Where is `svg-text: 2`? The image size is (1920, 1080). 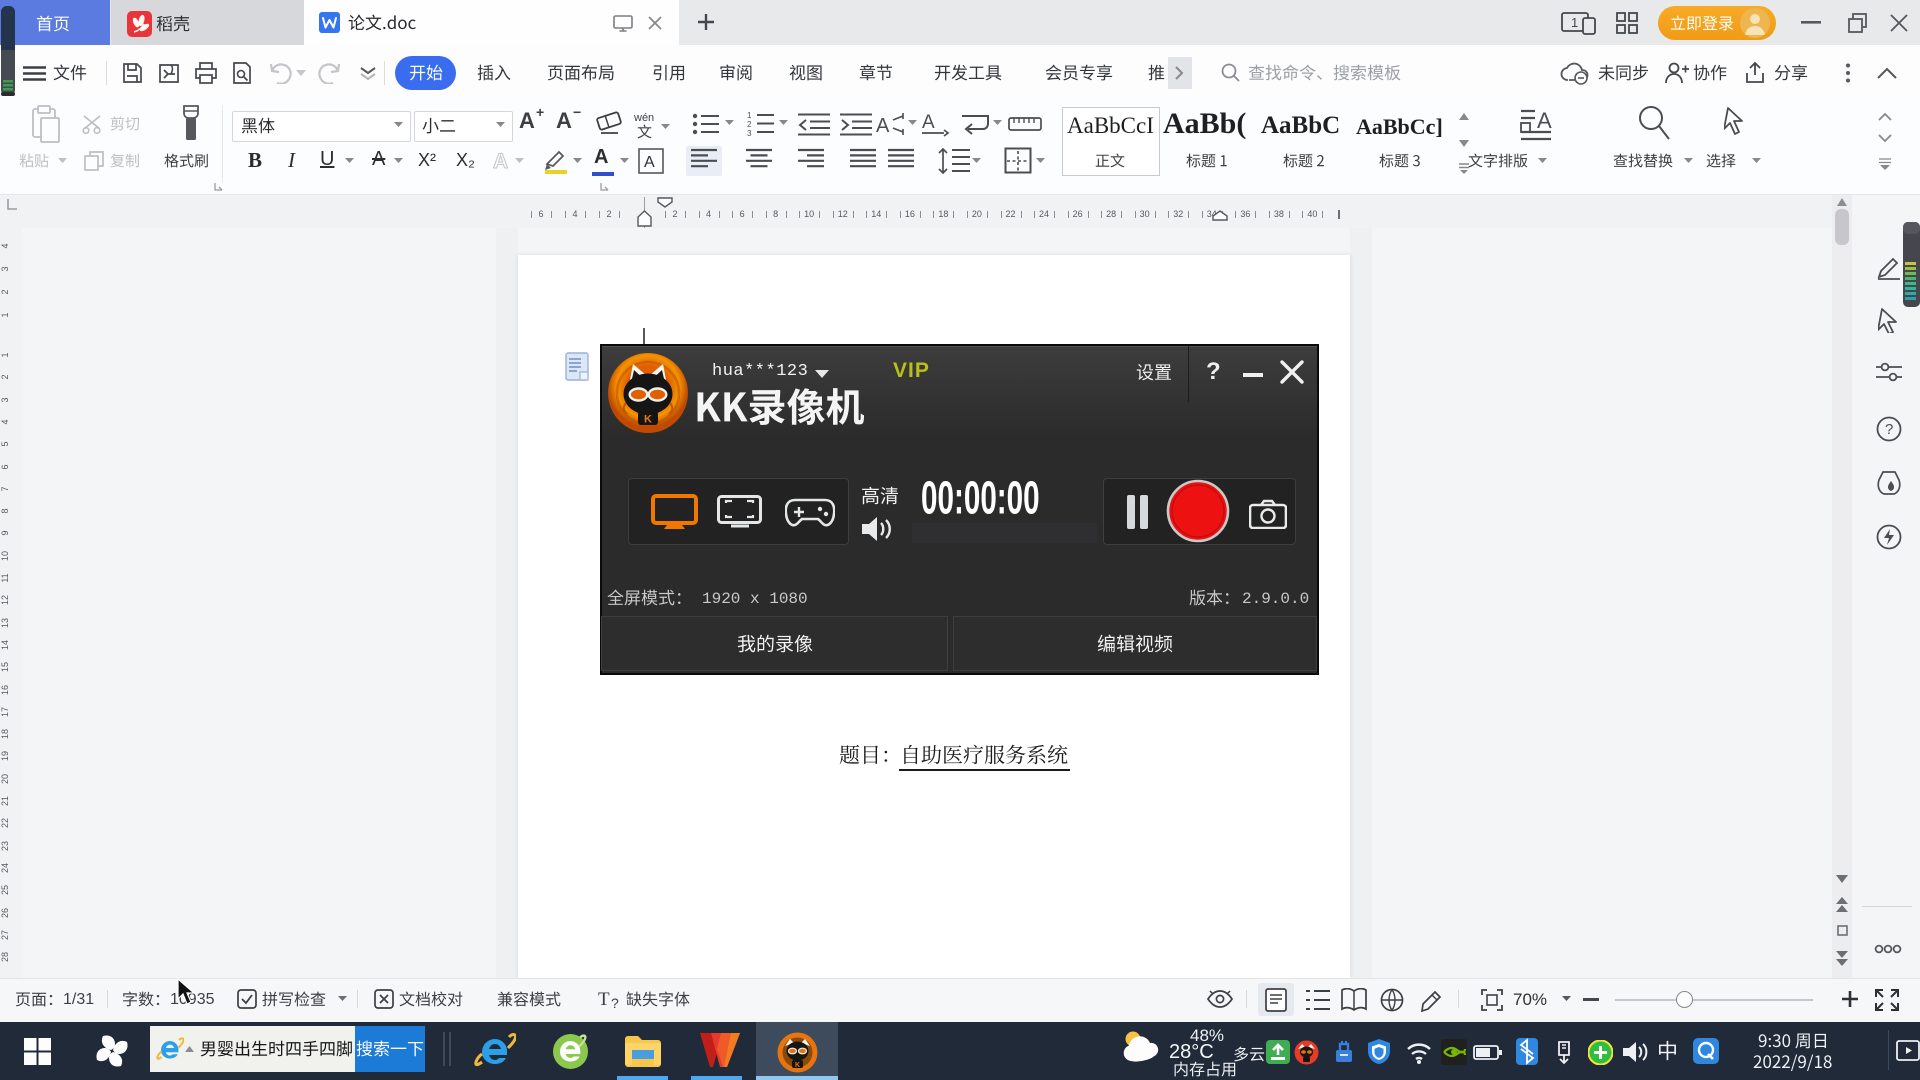 svg-text: 2 is located at coordinates (749, 124).